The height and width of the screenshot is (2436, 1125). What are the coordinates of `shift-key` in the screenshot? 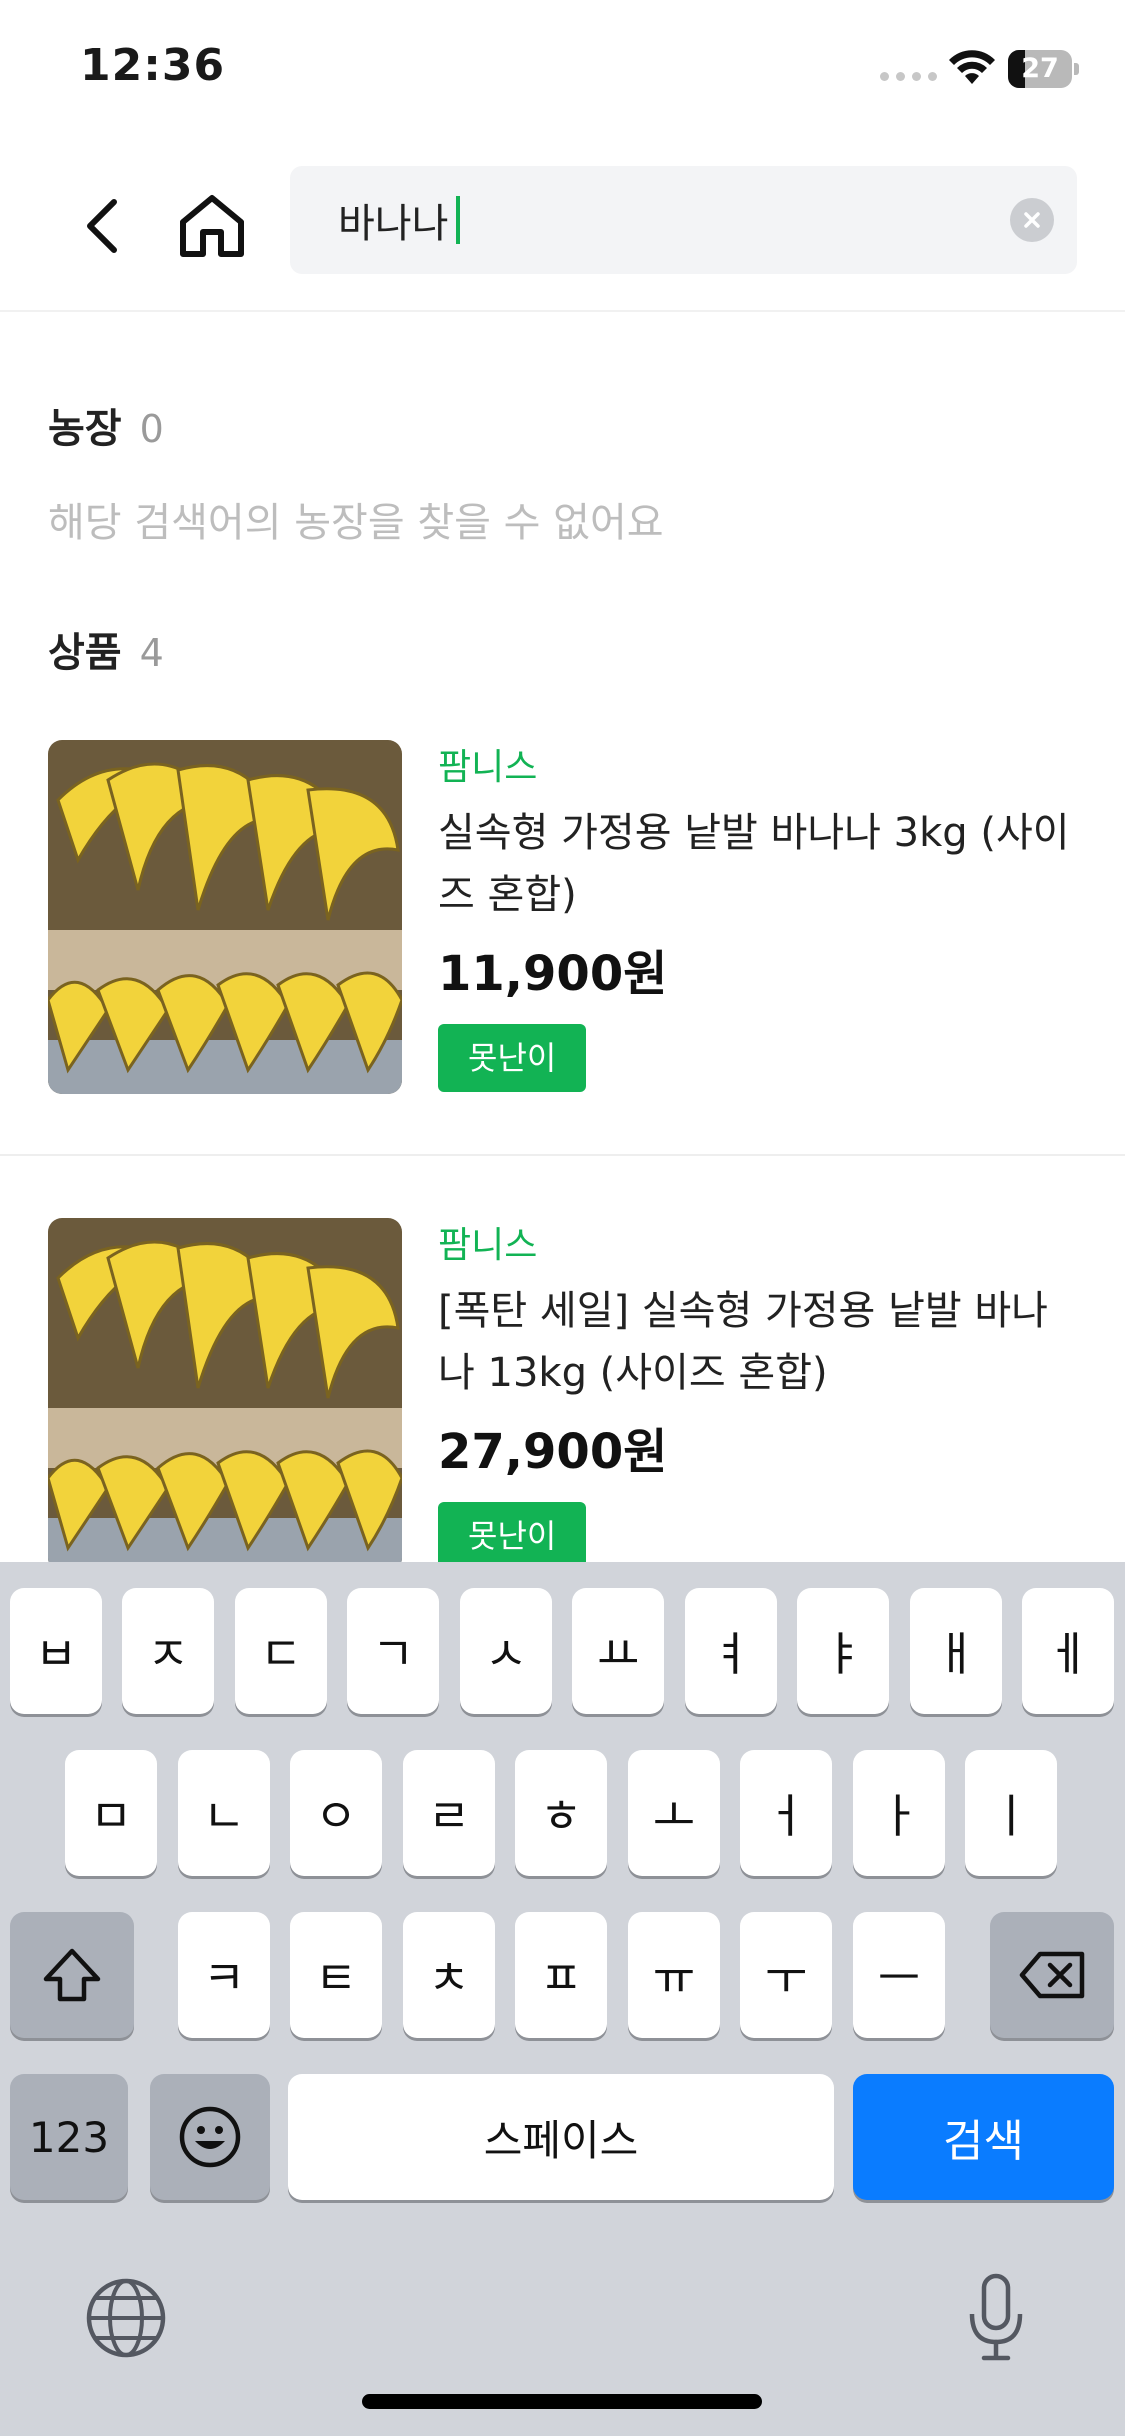 It's located at (72, 1975).